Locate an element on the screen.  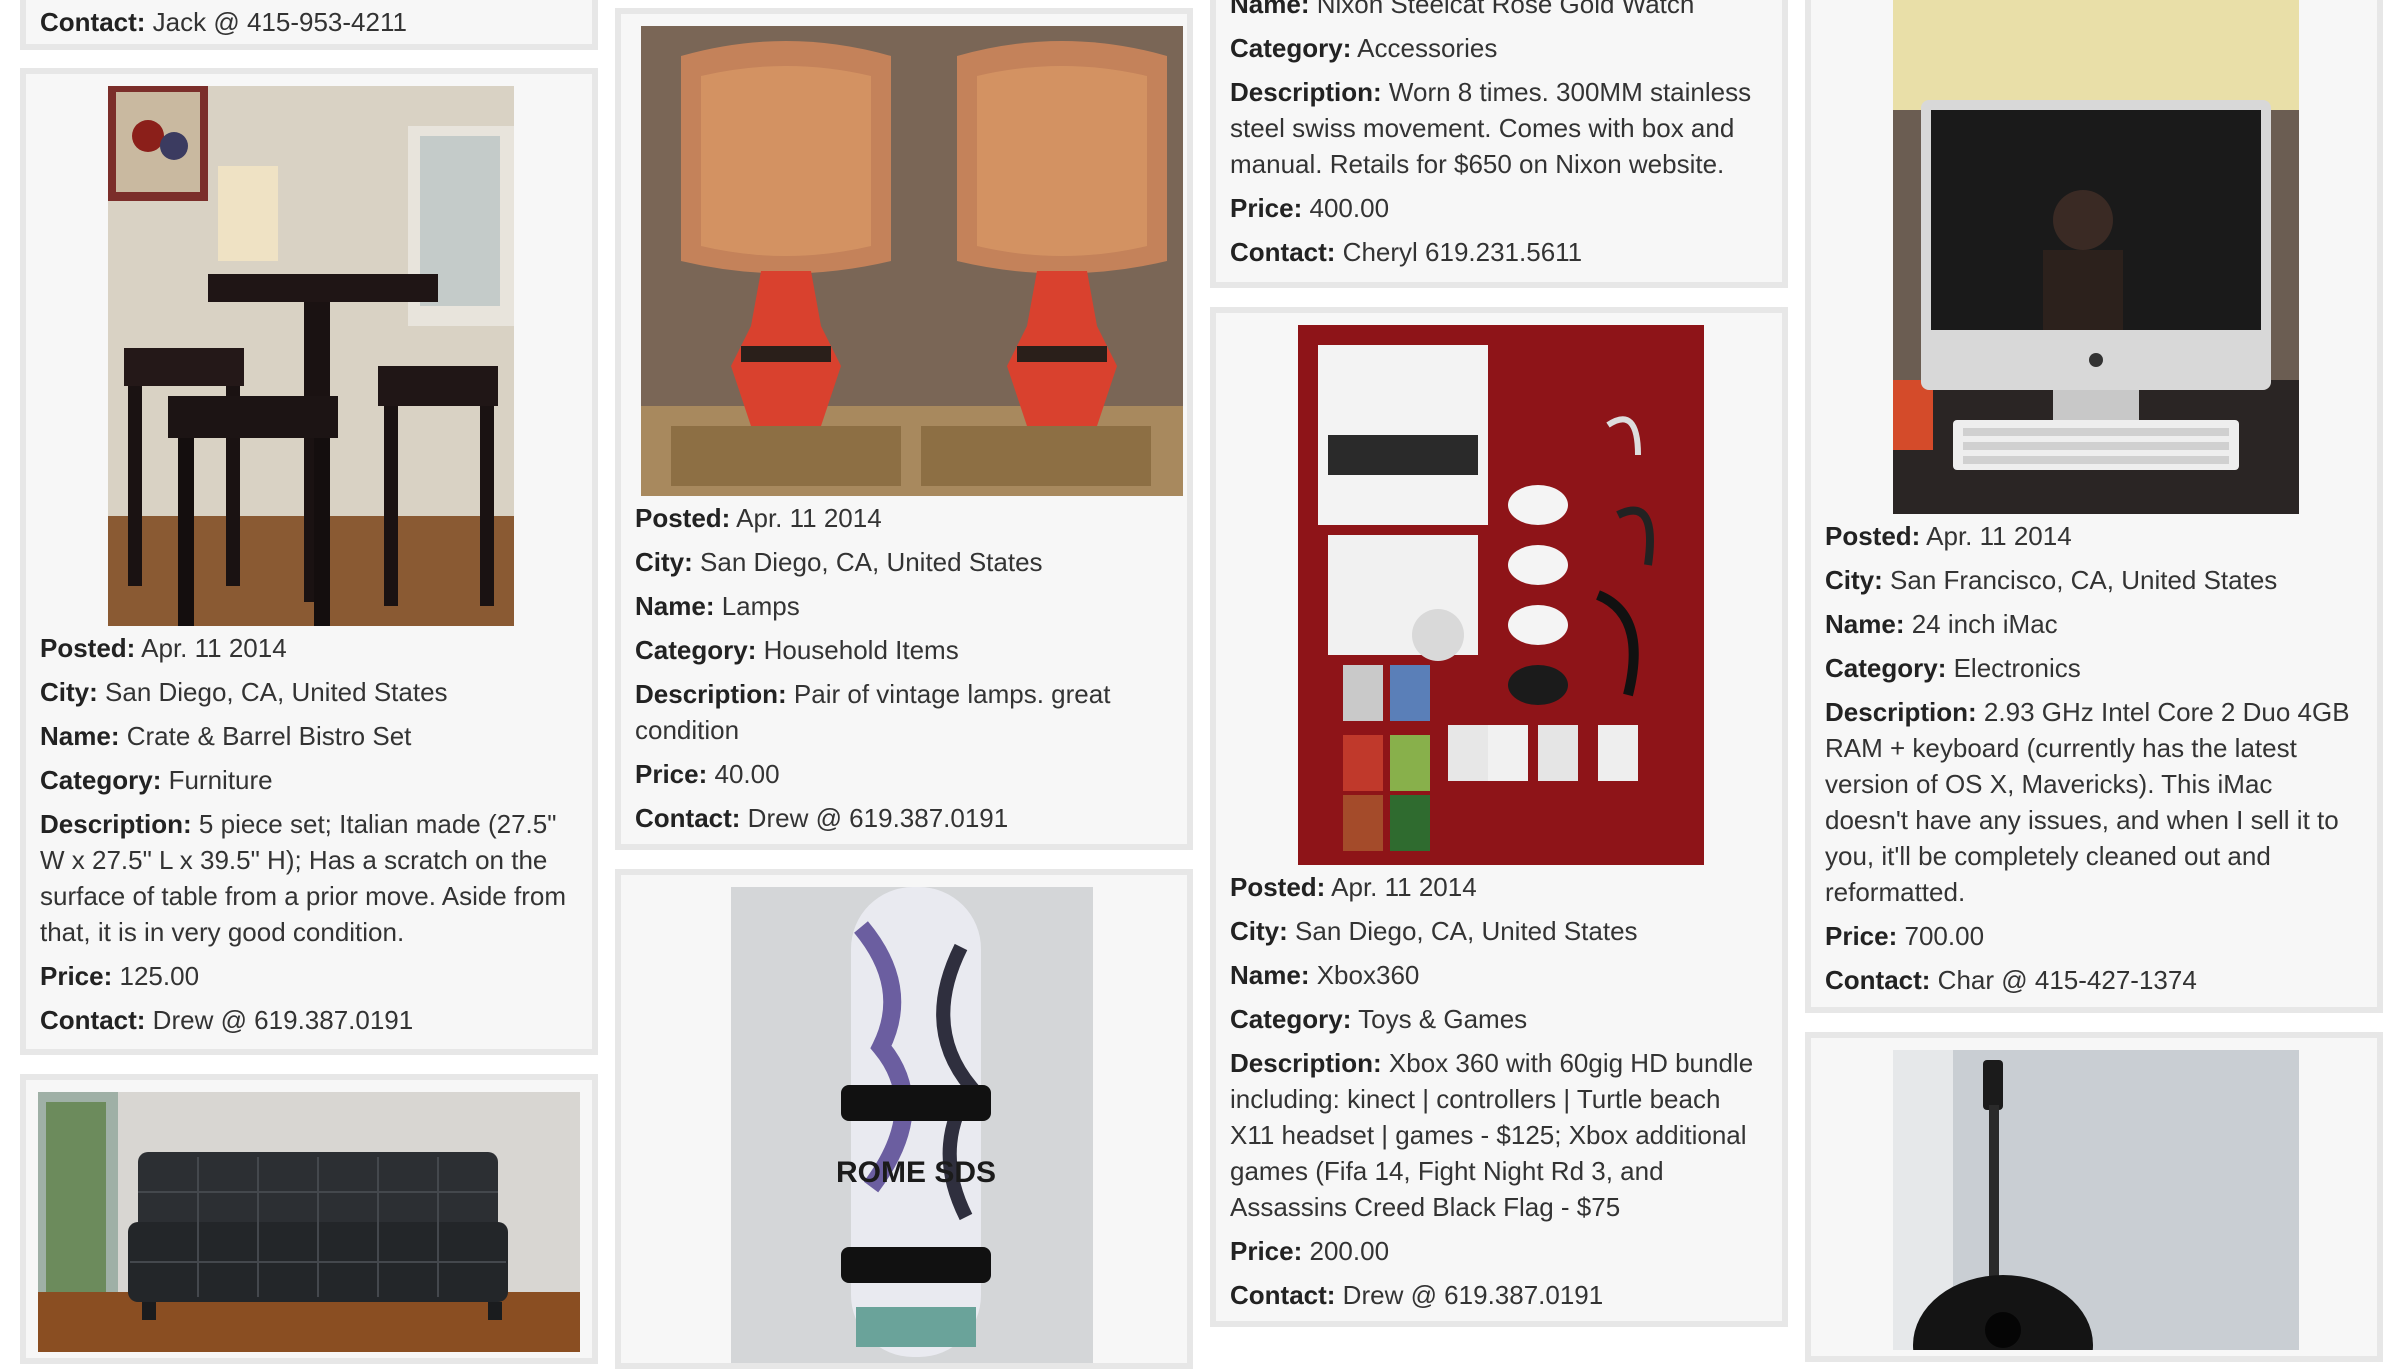
name-value: Lamps is located at coordinates (760, 606).